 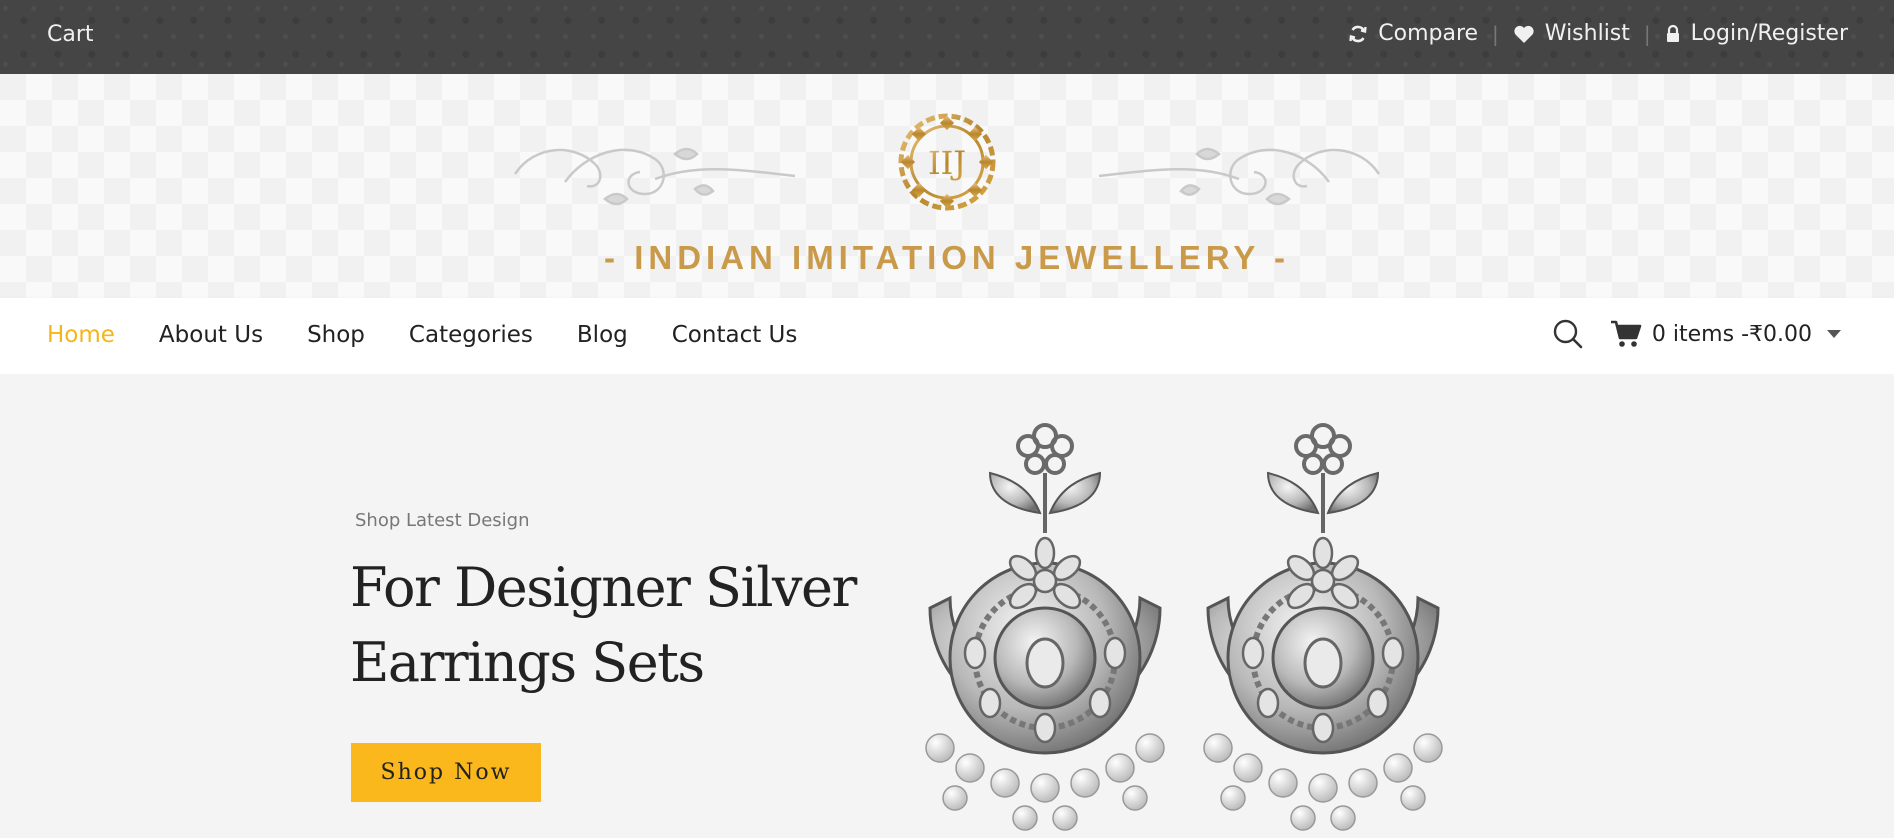 I want to click on mini-cart-button: 0 items -₹0.00, so click(x=1731, y=334).